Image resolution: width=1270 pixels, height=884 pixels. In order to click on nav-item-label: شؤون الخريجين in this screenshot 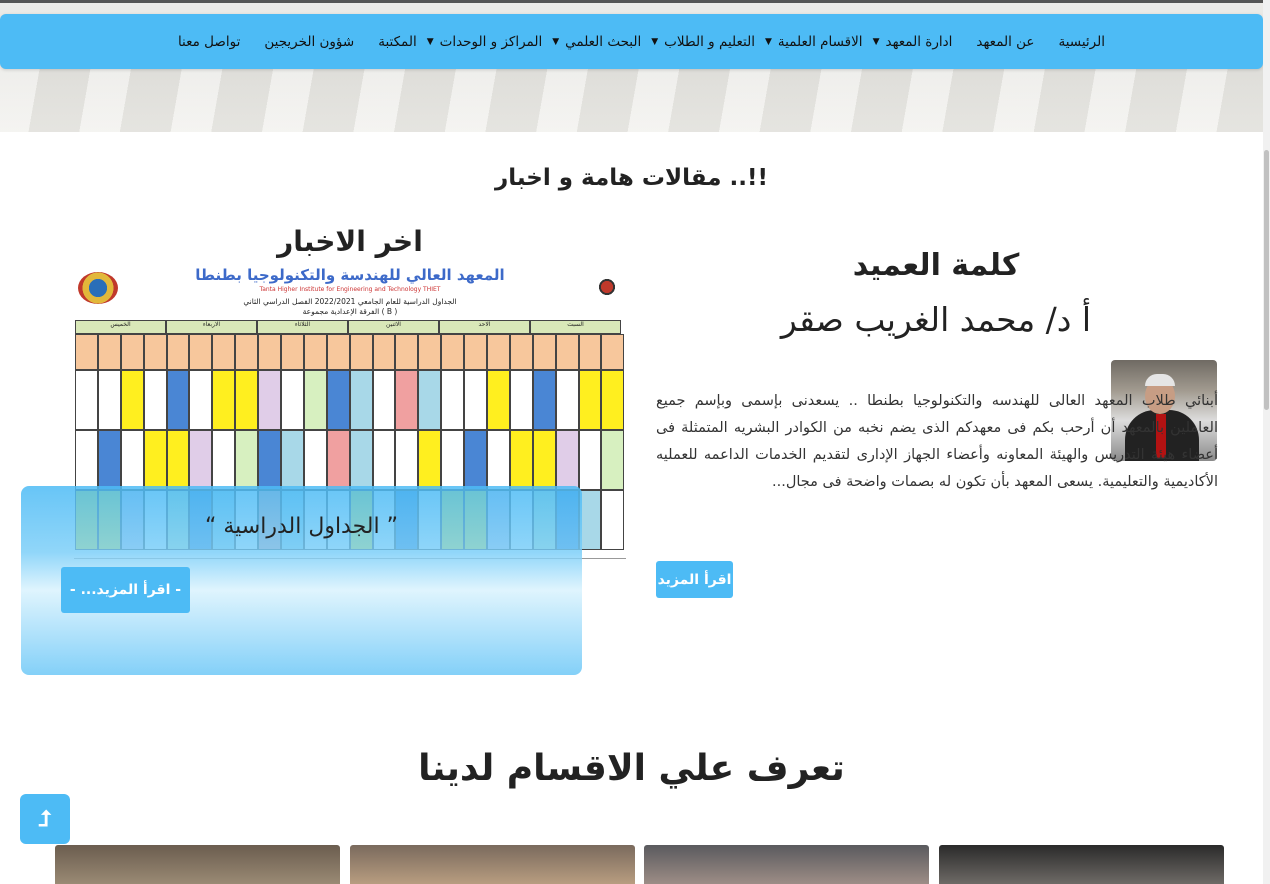, I will do `click(309, 41)`.